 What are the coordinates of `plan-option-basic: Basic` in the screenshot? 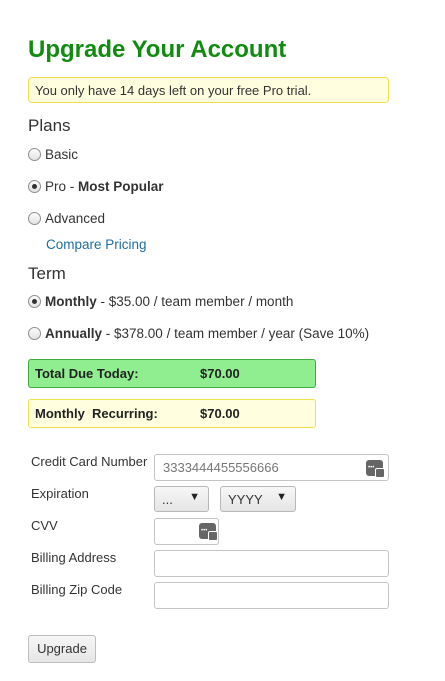 It's located at (53, 154).